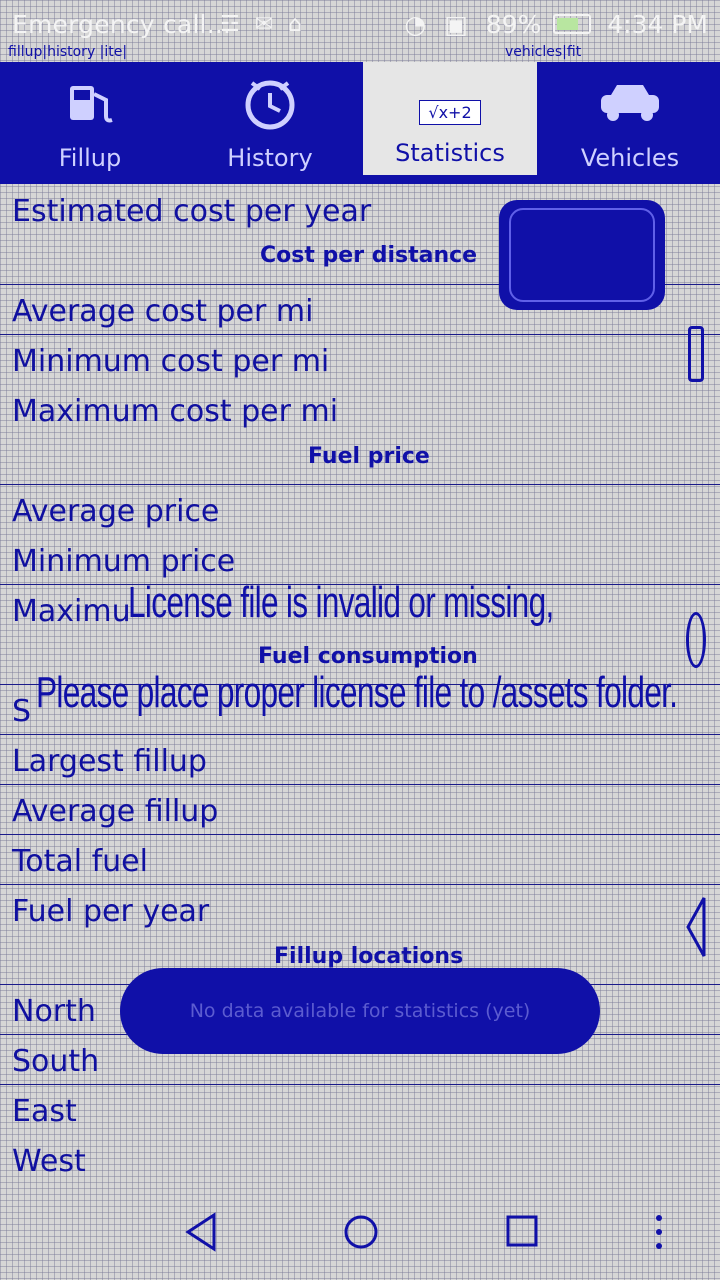  I want to click on estimated-cost-row: Estimated cost per year, so click(192, 211).